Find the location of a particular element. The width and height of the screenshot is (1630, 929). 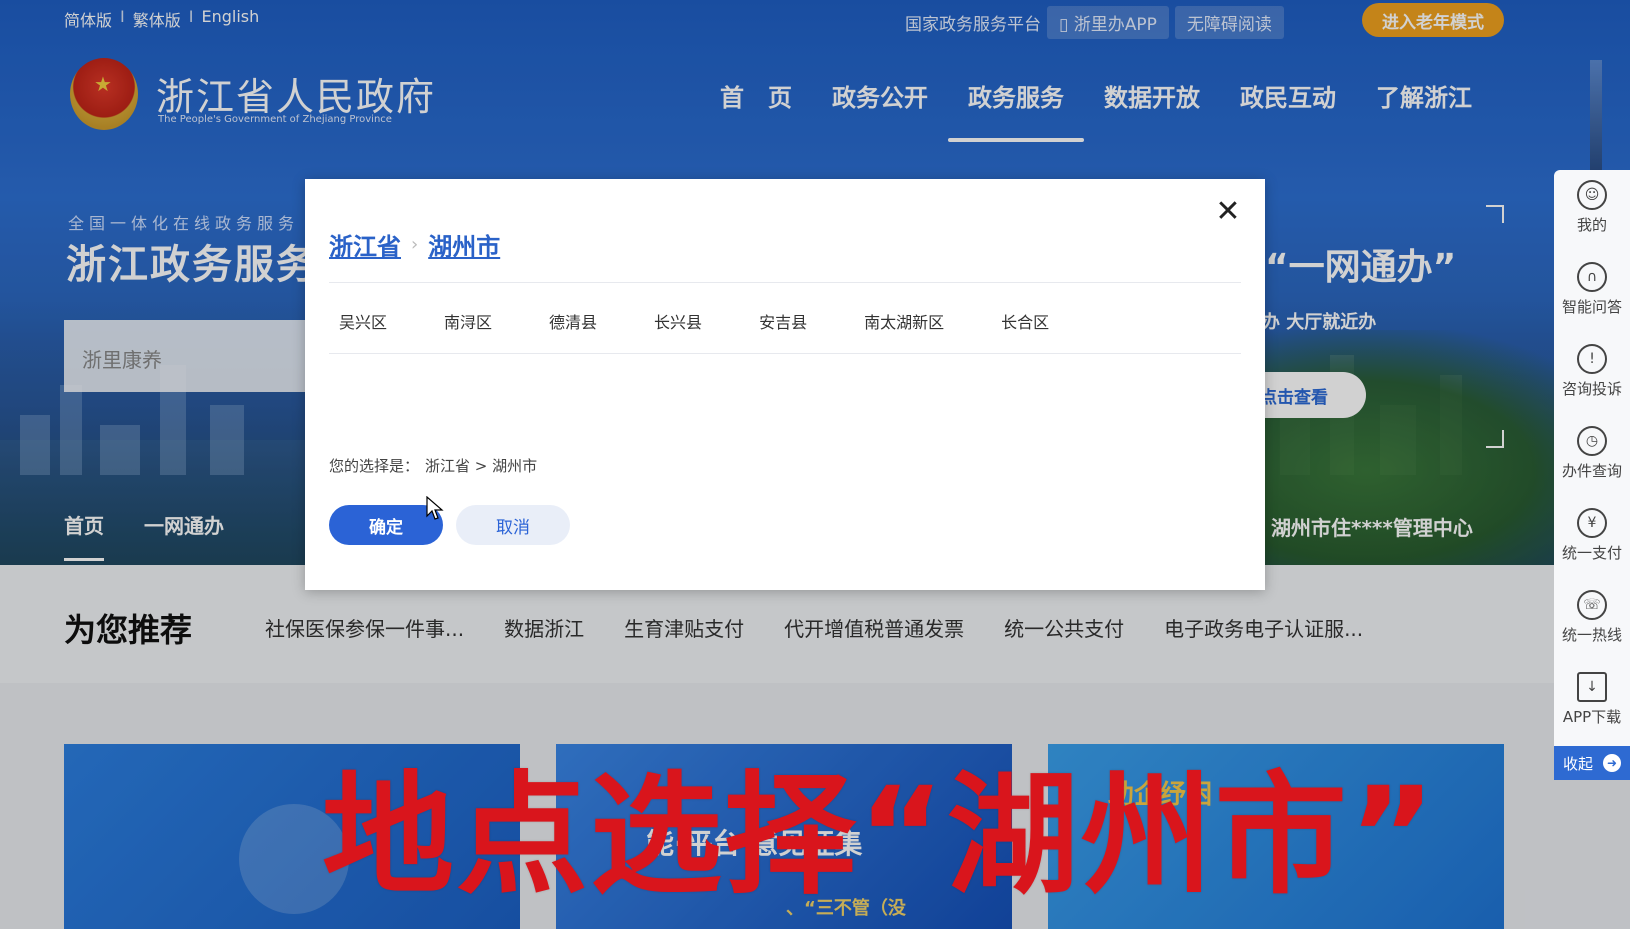

side-item-label: 咨询投诉 is located at coordinates (1591, 389).